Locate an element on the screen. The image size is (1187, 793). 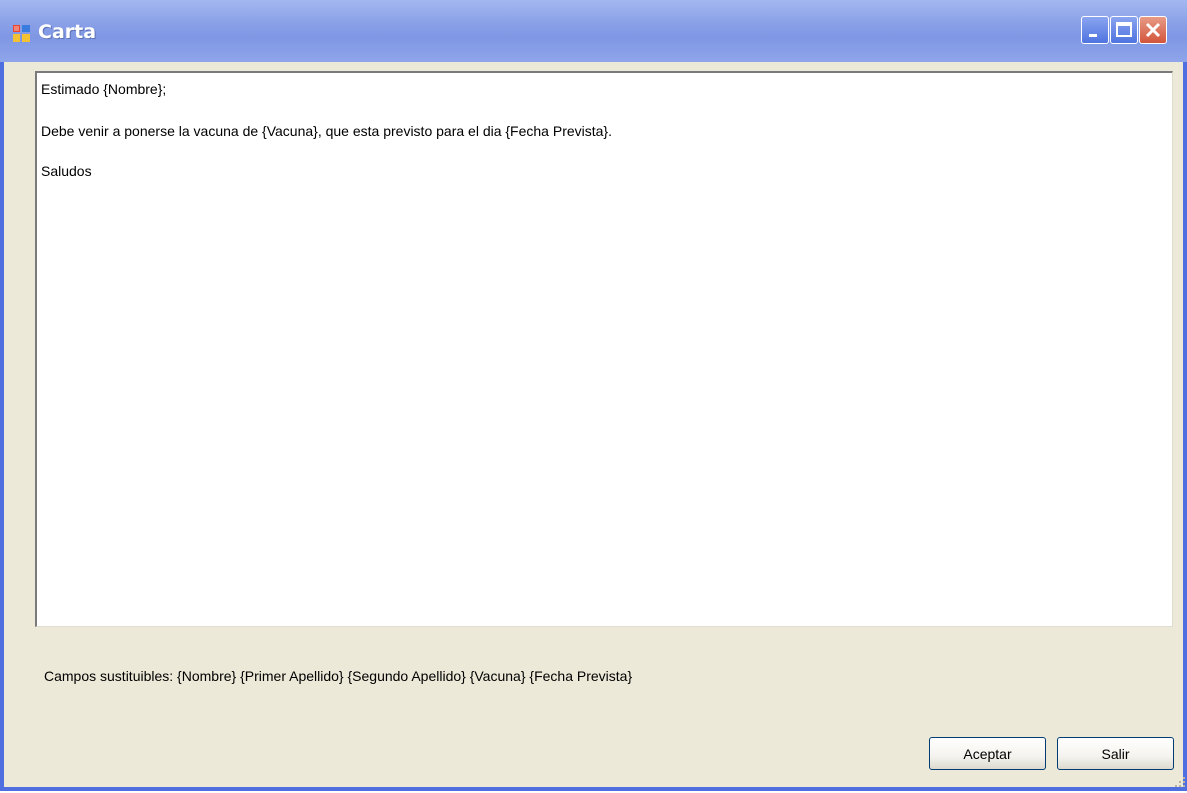
maximize-button is located at coordinates (1124, 30).